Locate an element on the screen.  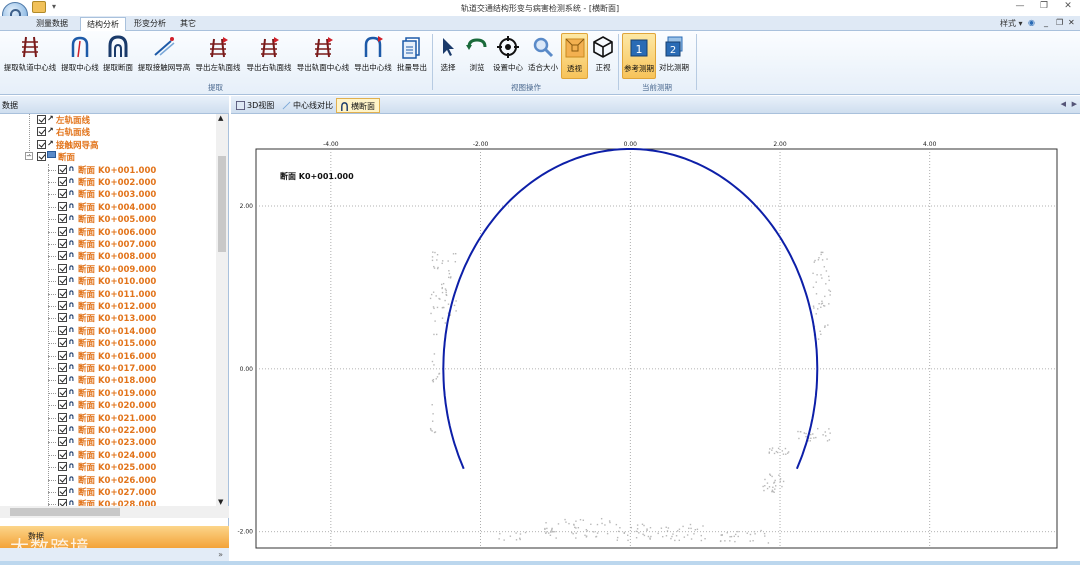
browse-button: 浏览 is located at coordinates (477, 56).